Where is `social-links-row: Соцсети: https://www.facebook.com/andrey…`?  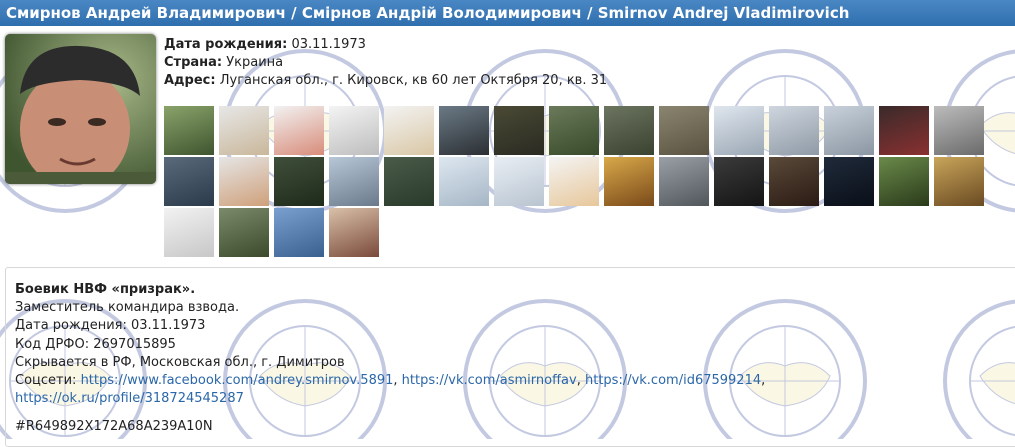
social-links-row: Соцсети: https://www.facebook.com/andrey… is located at coordinates (390, 381).